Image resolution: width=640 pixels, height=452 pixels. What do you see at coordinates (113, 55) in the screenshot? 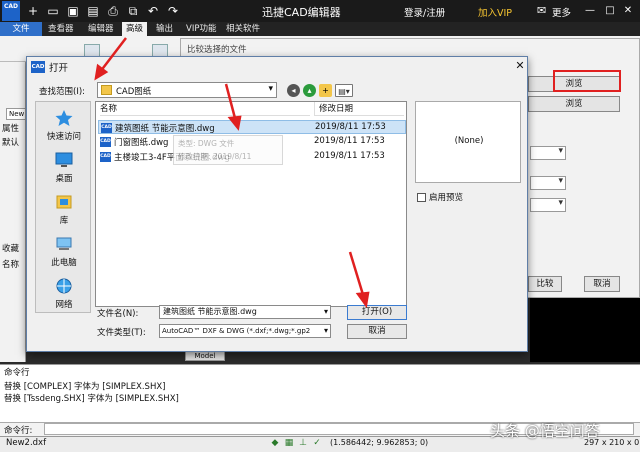
I see `arrow-to-look-in` at bounding box center [113, 55].